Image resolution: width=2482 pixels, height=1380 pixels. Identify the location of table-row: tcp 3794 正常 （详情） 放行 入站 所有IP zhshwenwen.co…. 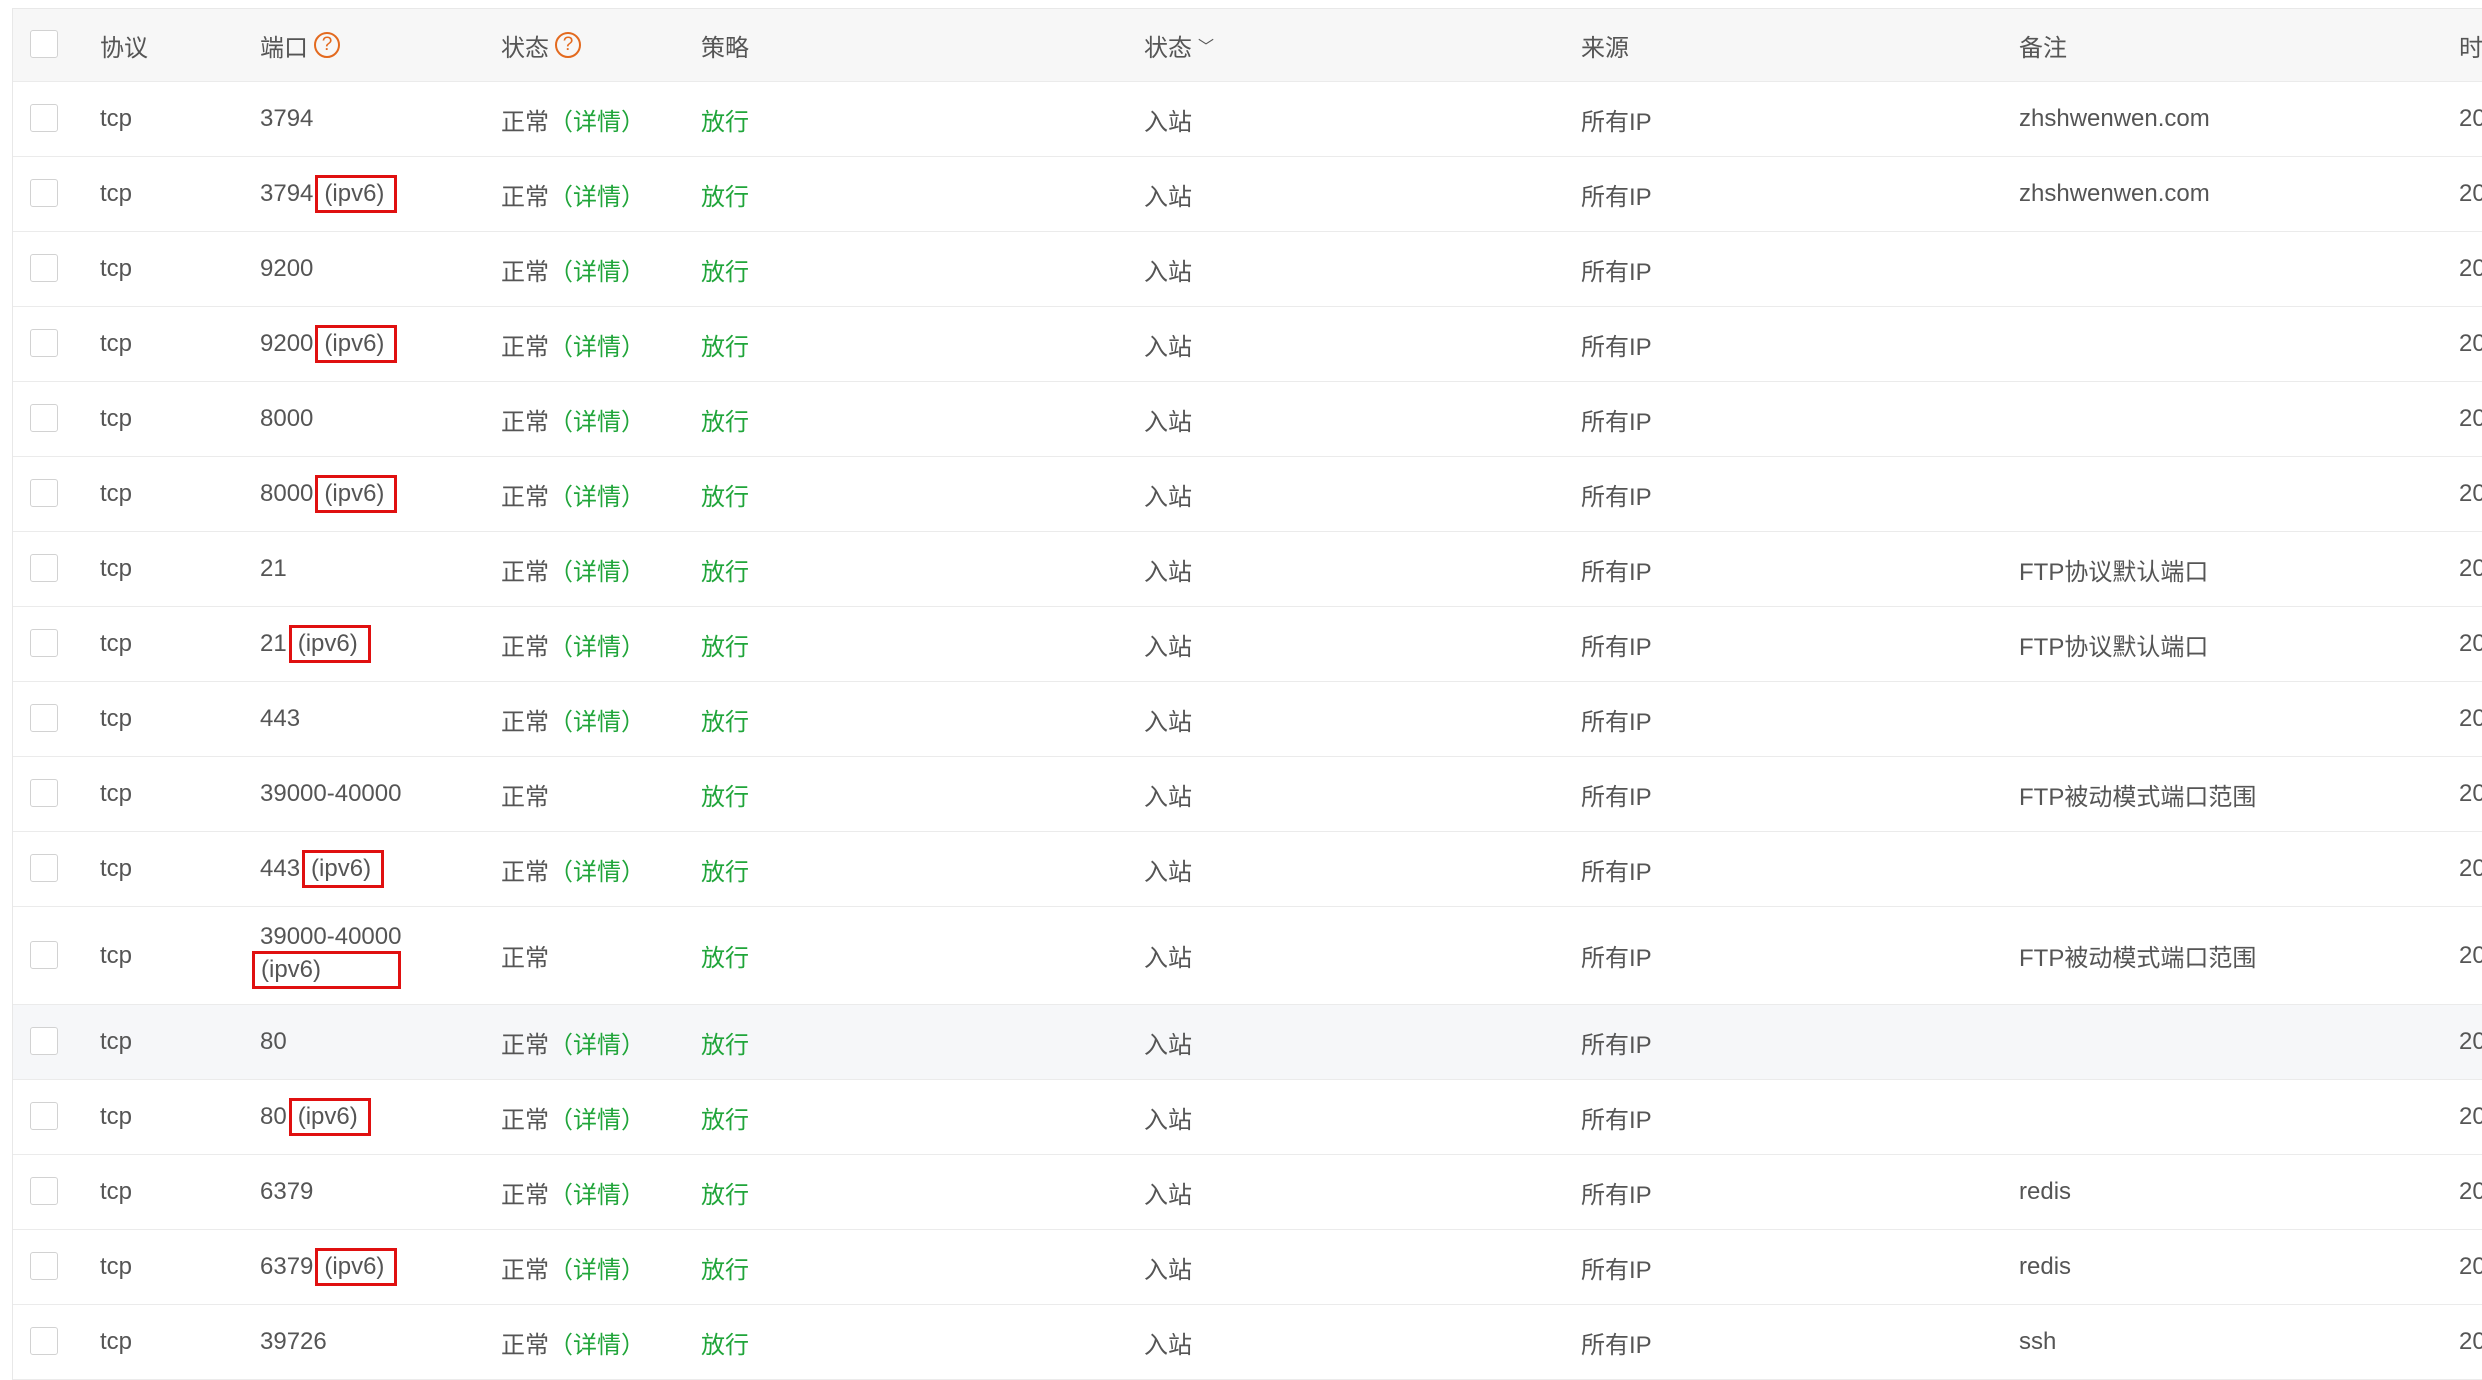
(1247, 119).